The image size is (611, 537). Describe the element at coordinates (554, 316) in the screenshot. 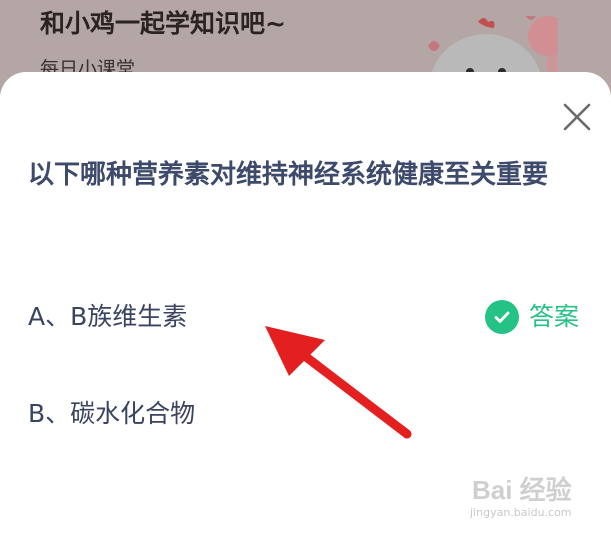

I see `answer-label: 答案` at that location.